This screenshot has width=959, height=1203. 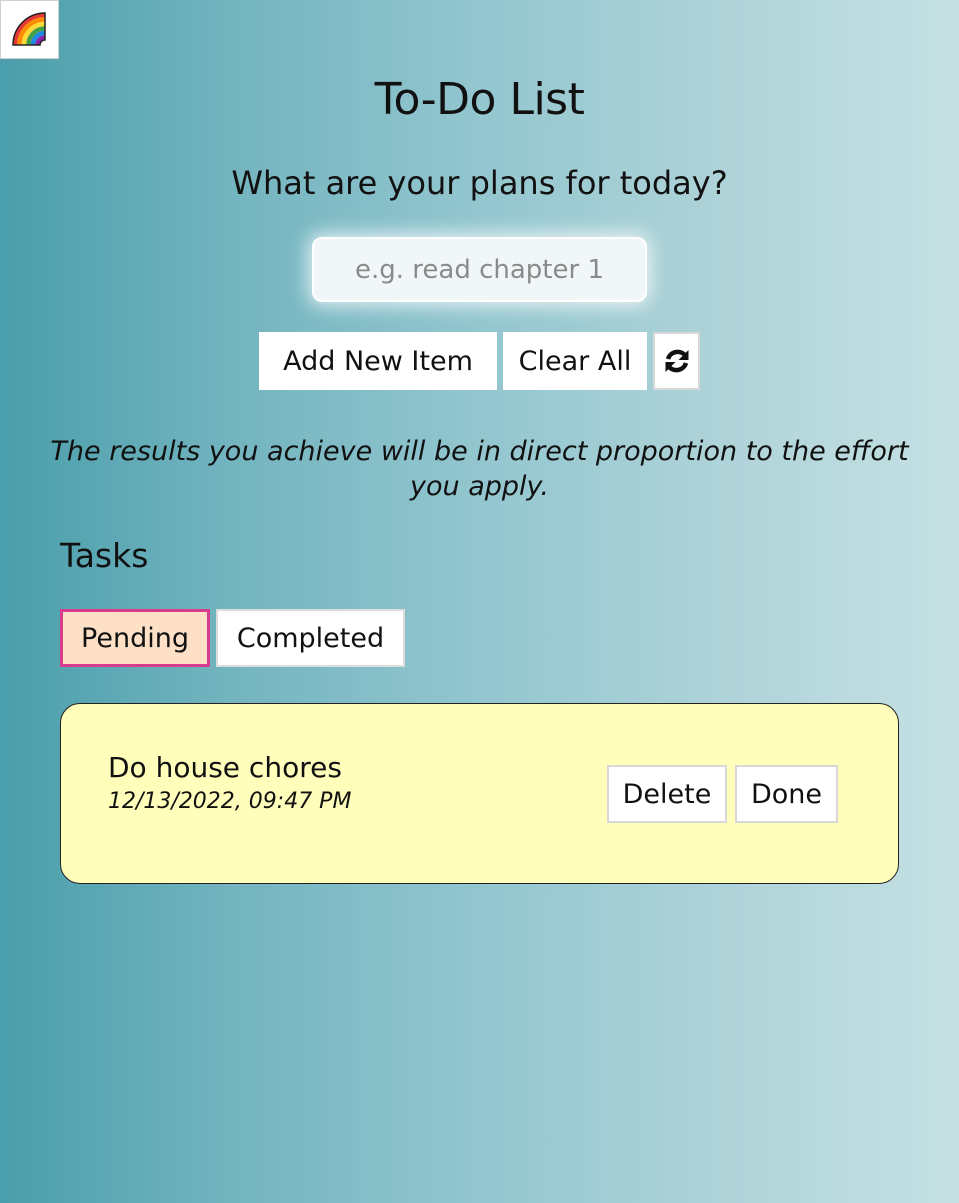 What do you see at coordinates (135, 638) in the screenshot?
I see `tab-pending: Pending` at bounding box center [135, 638].